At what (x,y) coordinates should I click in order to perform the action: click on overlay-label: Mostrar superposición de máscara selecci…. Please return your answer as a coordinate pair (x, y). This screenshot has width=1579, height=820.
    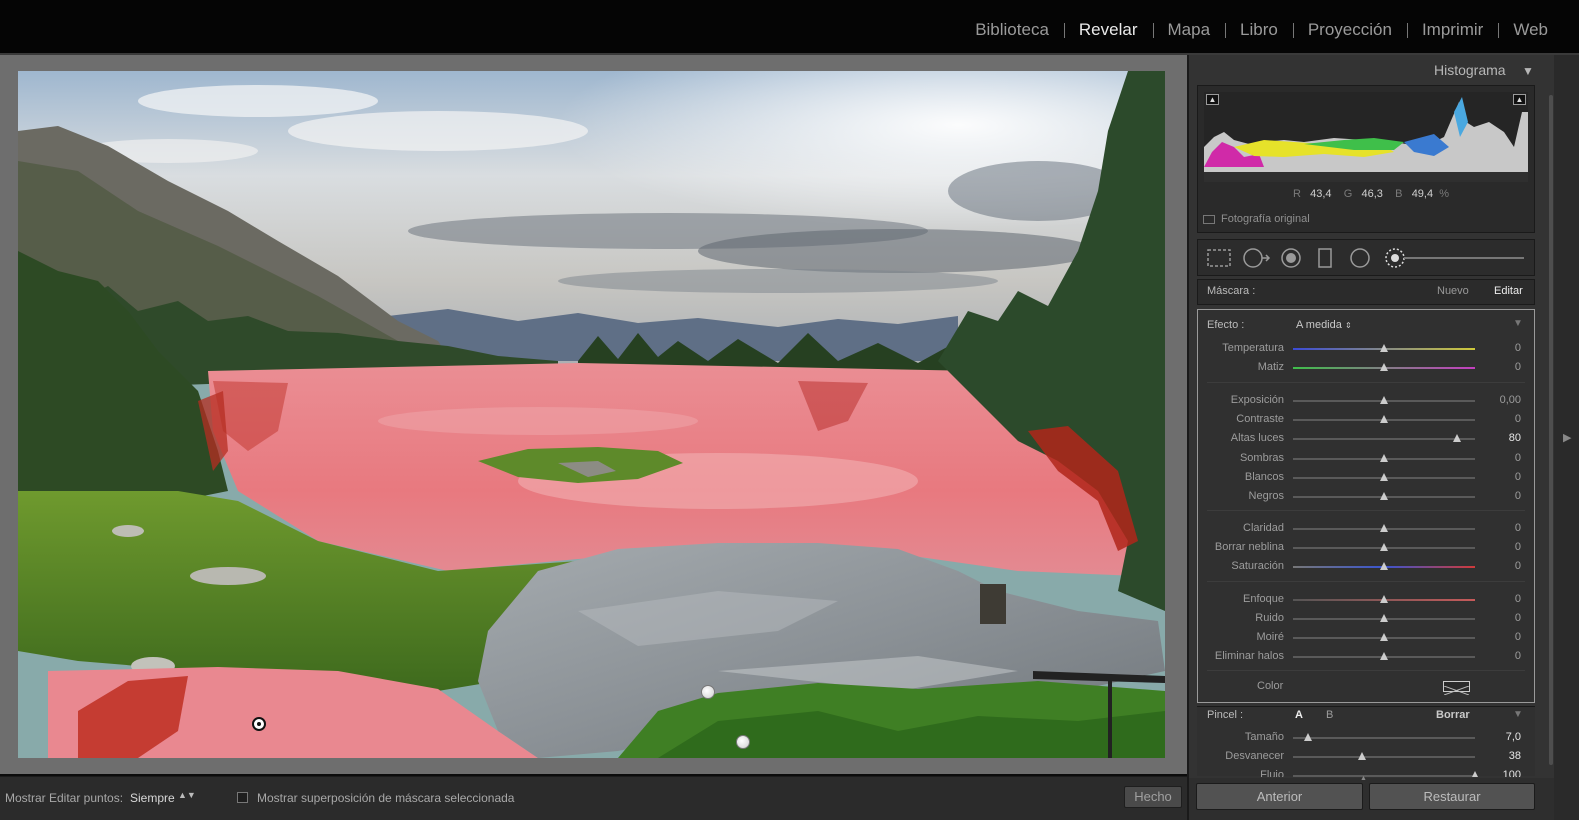
    Looking at the image, I should click on (386, 798).